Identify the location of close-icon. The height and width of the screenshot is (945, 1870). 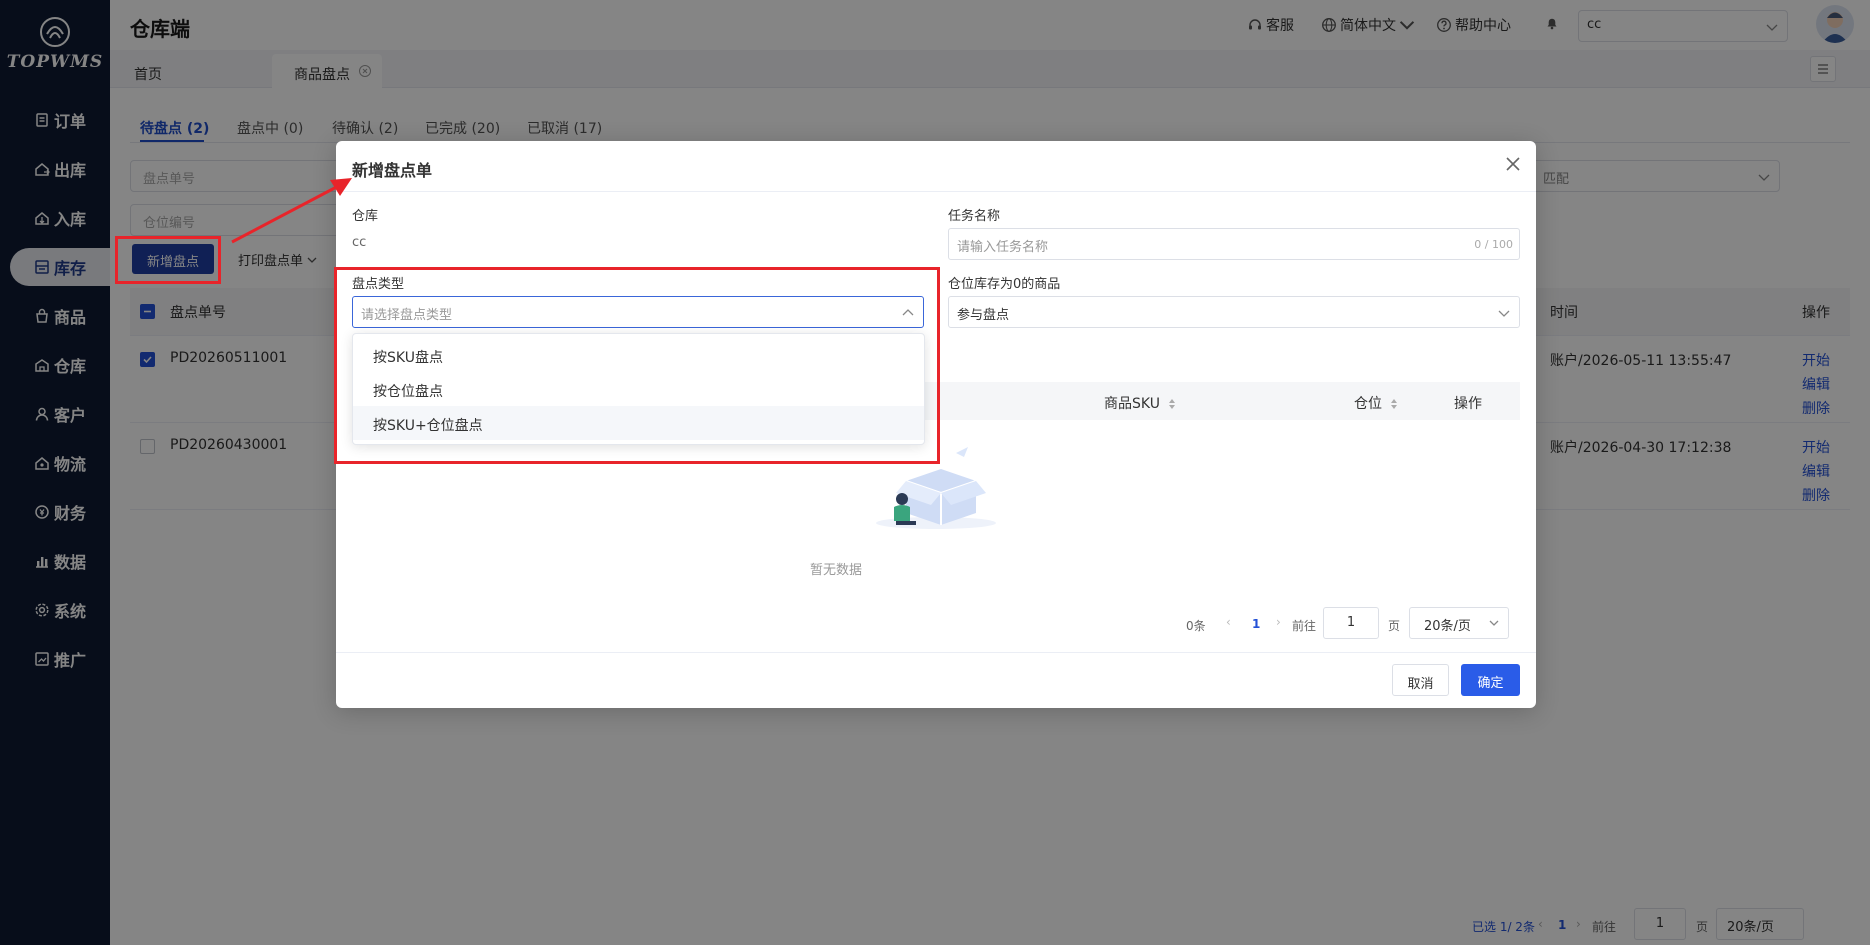
(1513, 164).